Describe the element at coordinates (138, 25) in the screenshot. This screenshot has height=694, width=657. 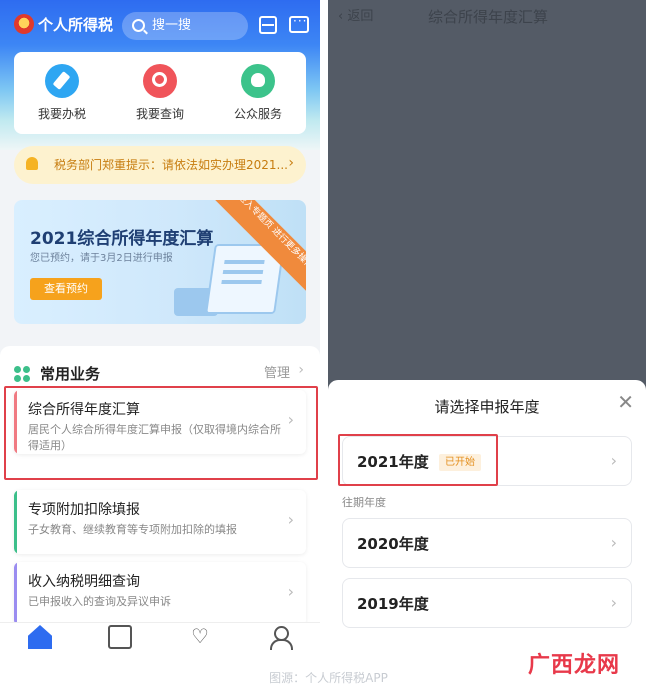
I see `search-icon` at that location.